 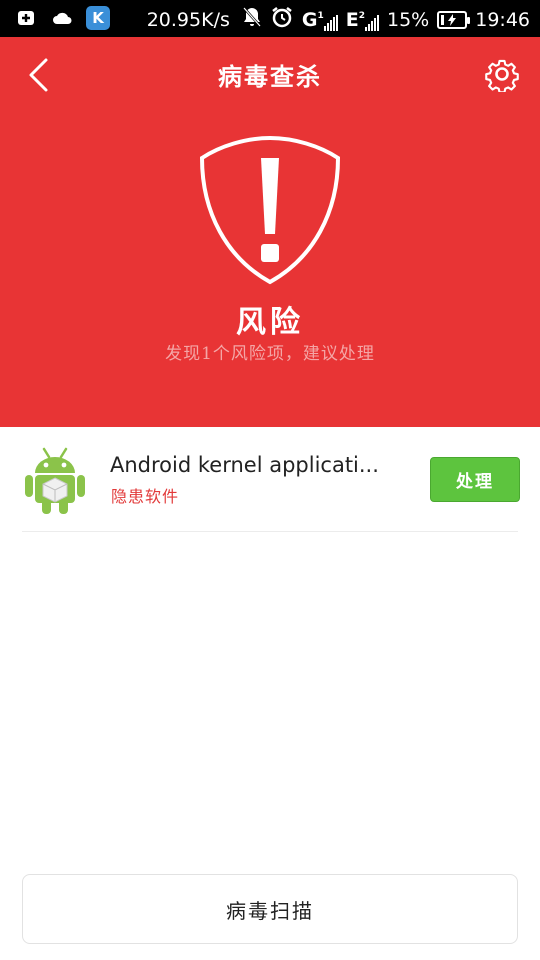 What do you see at coordinates (270, 909) in the screenshot?
I see `virus-scan-button: 病毒扫描` at bounding box center [270, 909].